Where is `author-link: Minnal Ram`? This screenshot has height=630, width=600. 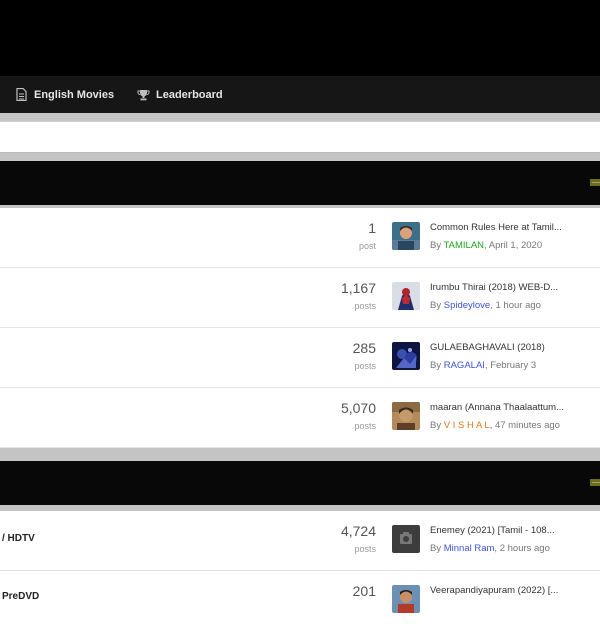 author-link: Minnal Ram is located at coordinates (469, 548).